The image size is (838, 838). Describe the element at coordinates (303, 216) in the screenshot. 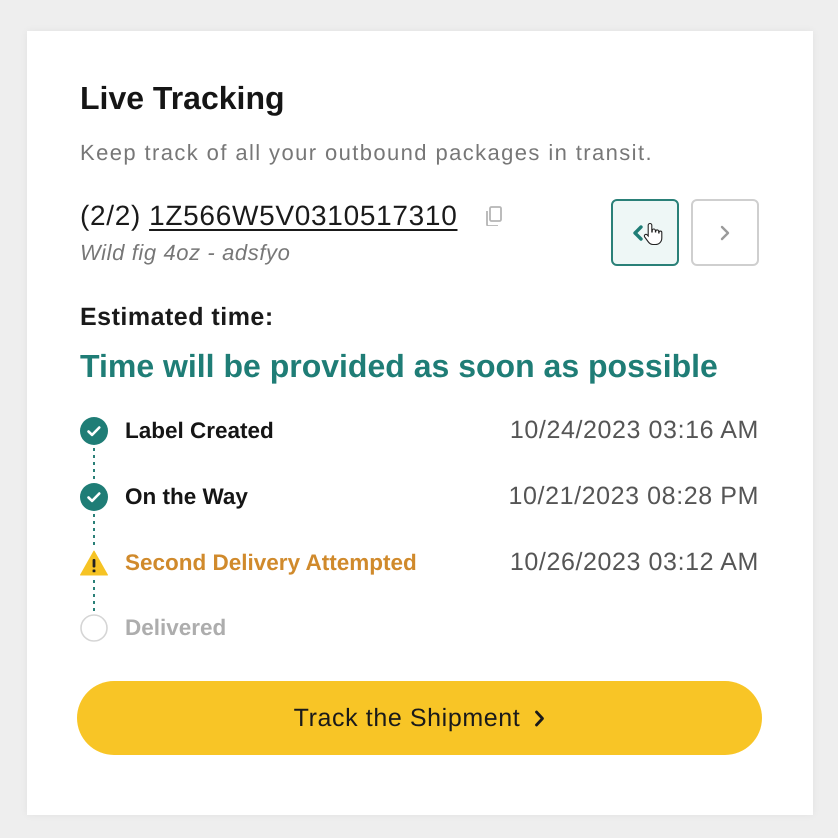

I see `tracking-number-link: 1Z566W5V0310517310` at that location.